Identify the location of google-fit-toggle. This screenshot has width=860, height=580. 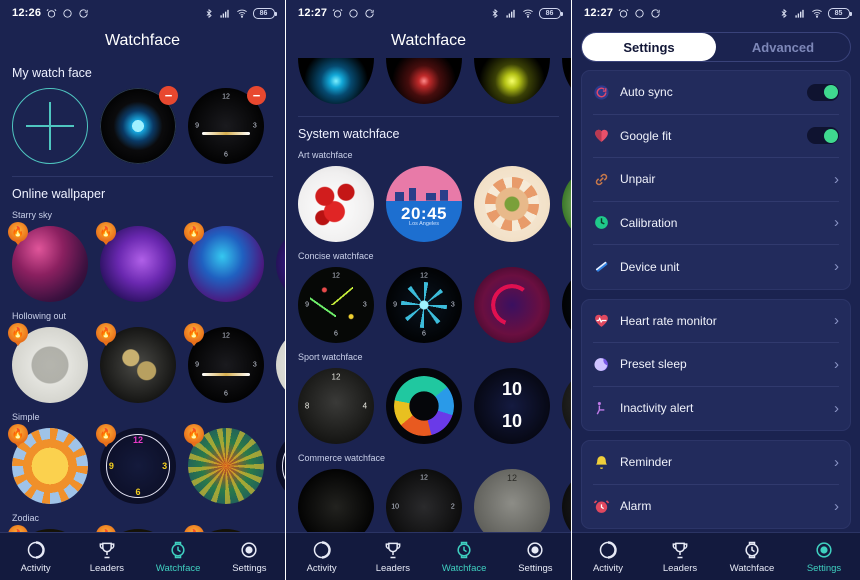
(823, 136).